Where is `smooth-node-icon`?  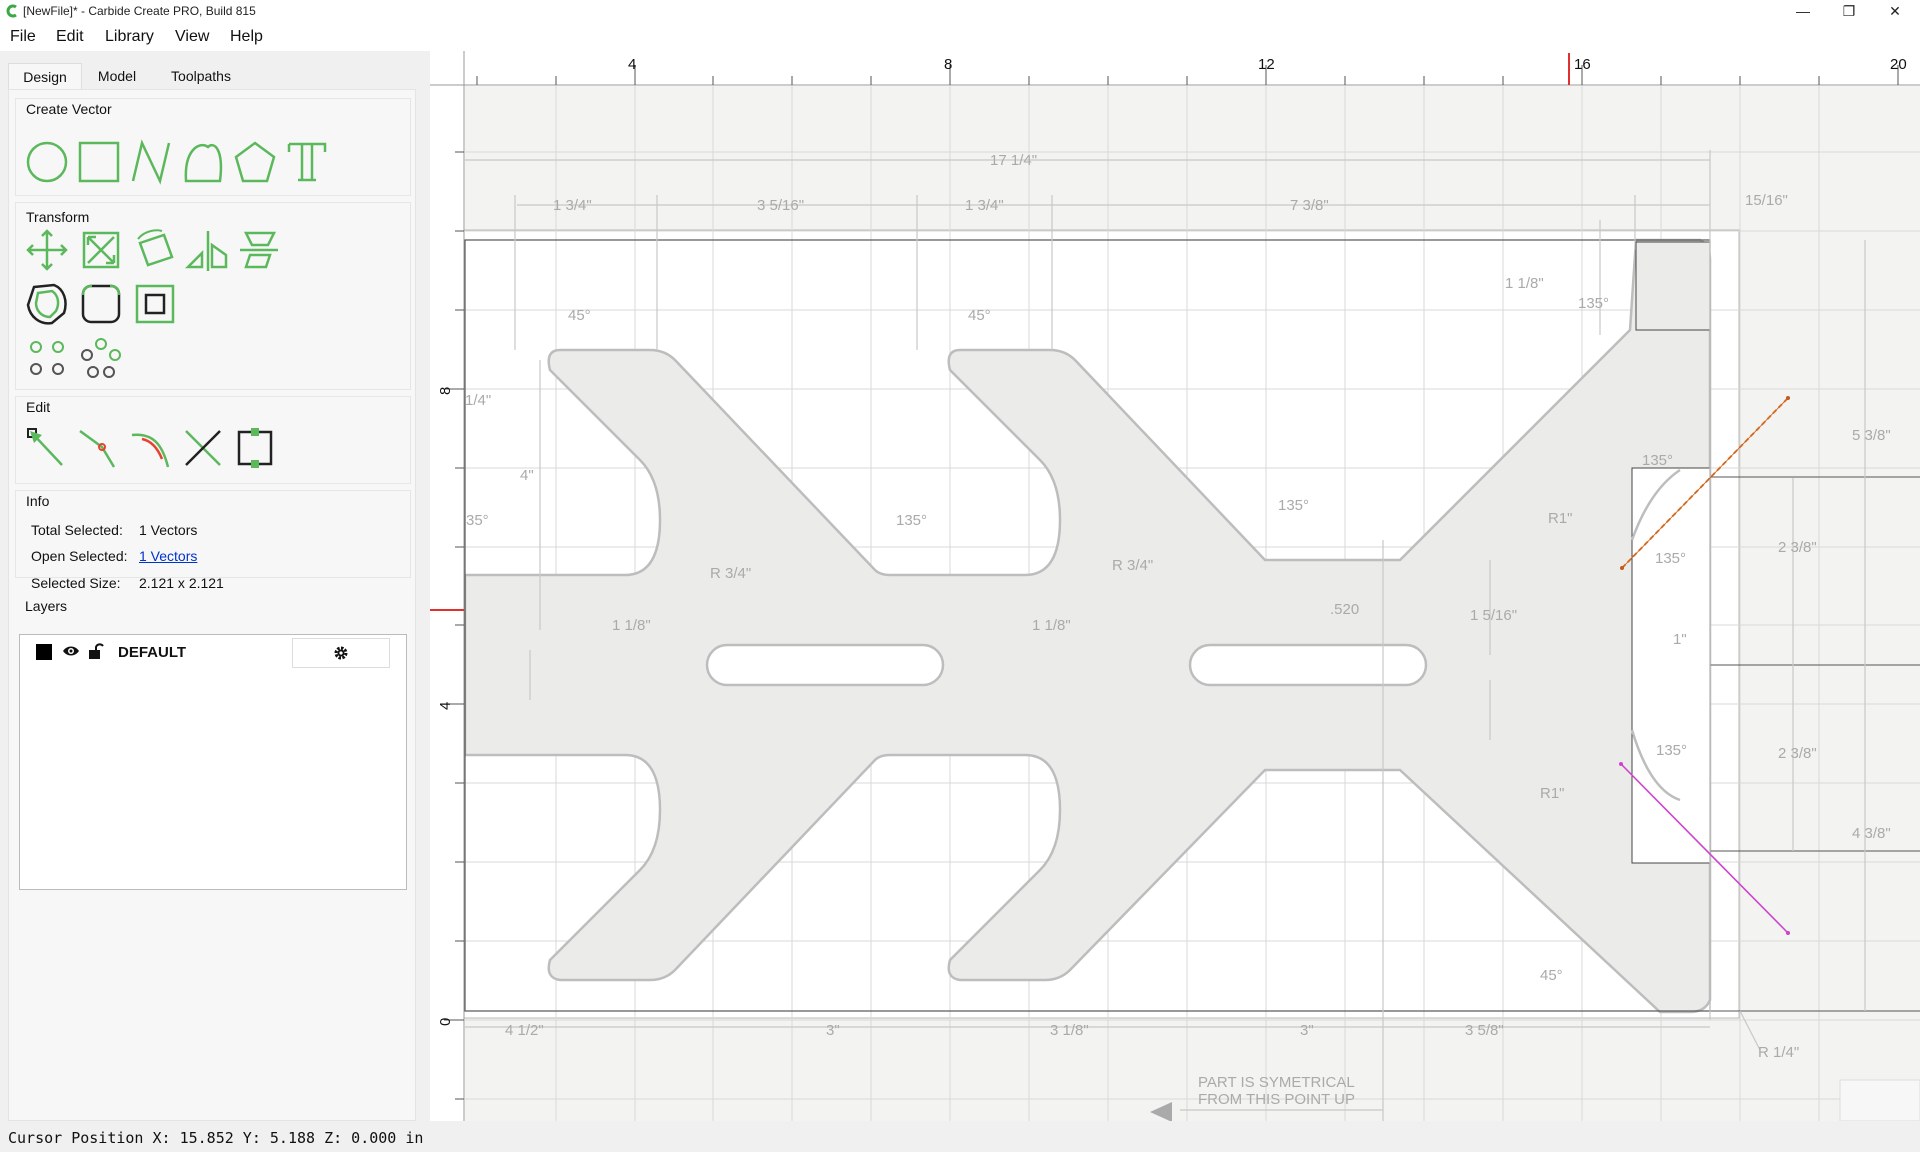
smooth-node-icon is located at coordinates (151, 448).